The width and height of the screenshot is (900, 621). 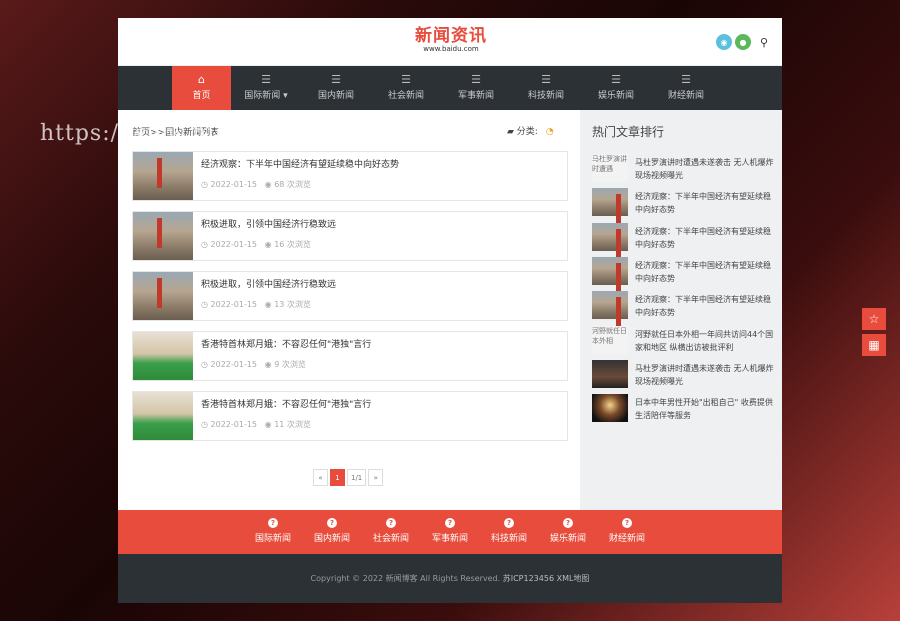 What do you see at coordinates (550, 132) in the screenshot?
I see `rss-icon: ◔` at bounding box center [550, 132].